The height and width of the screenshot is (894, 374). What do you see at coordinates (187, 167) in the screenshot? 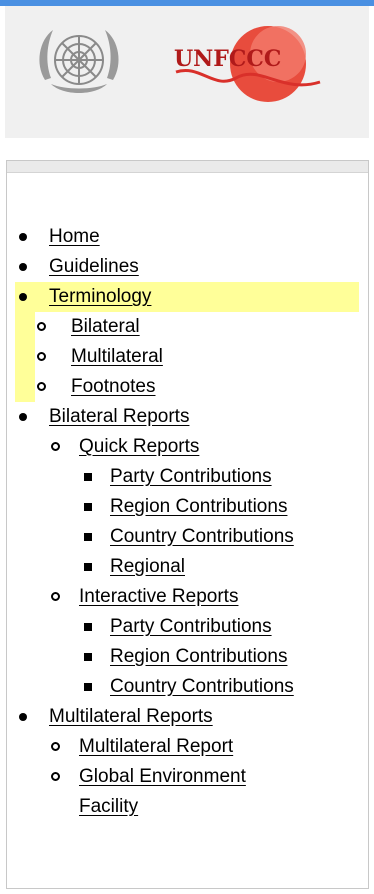
I see `nav-panel-header` at bounding box center [187, 167].